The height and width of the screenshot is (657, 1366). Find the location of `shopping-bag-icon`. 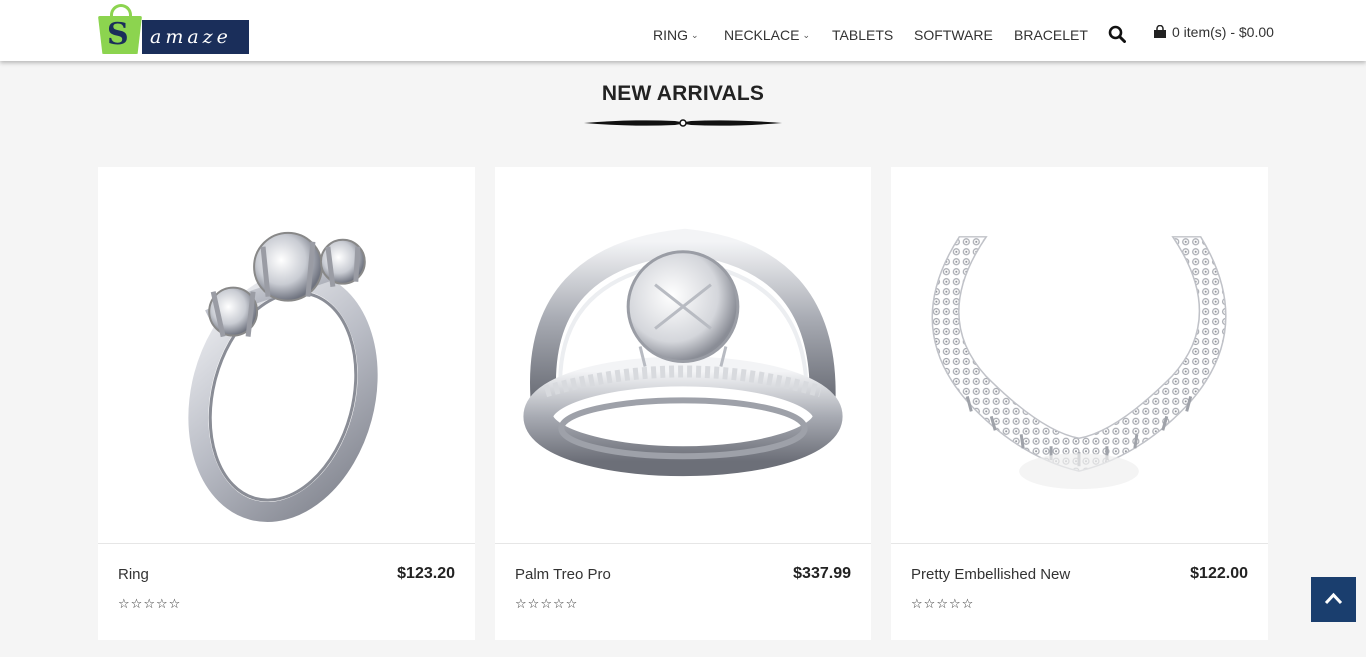

shopping-bag-icon is located at coordinates (1160, 31).